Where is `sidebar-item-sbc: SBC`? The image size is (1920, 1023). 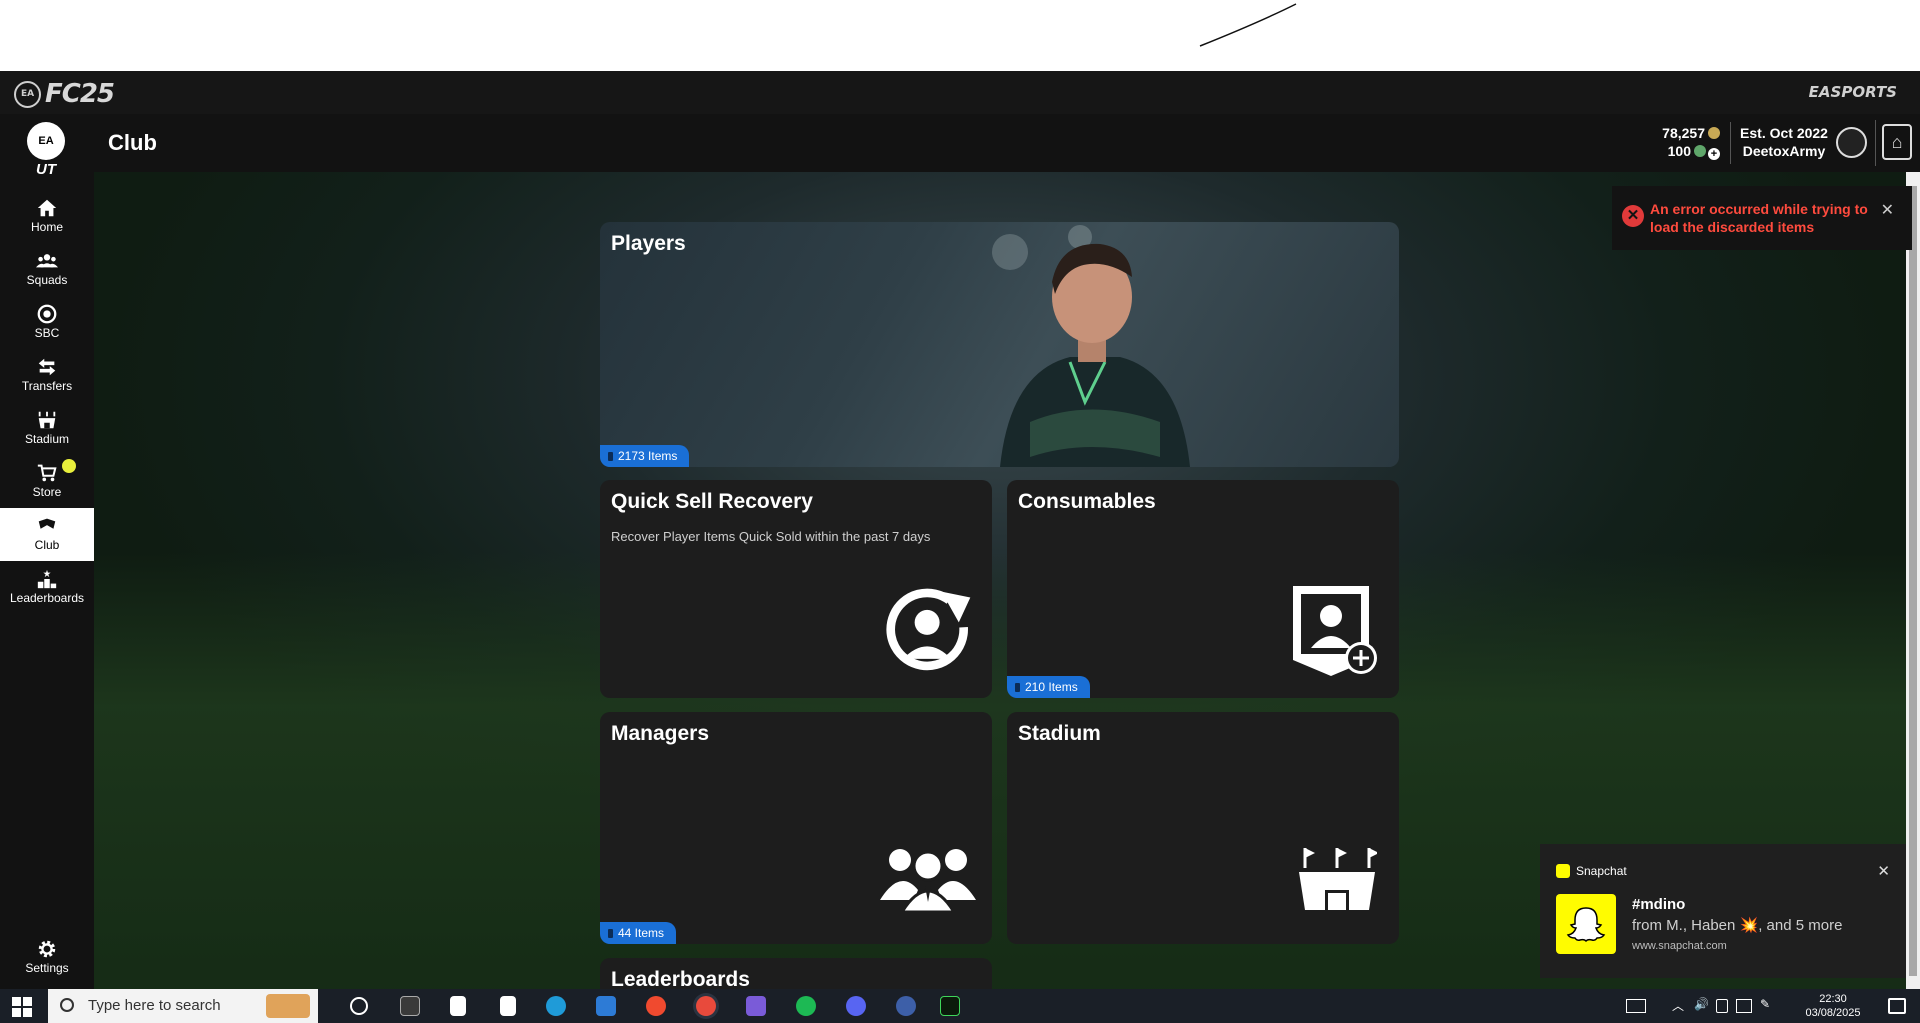 sidebar-item-sbc: SBC is located at coordinates (47, 322).